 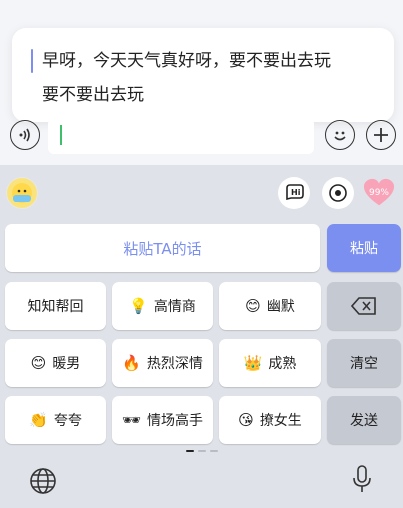 What do you see at coordinates (43, 483) in the screenshot?
I see `globe-icon` at bounding box center [43, 483].